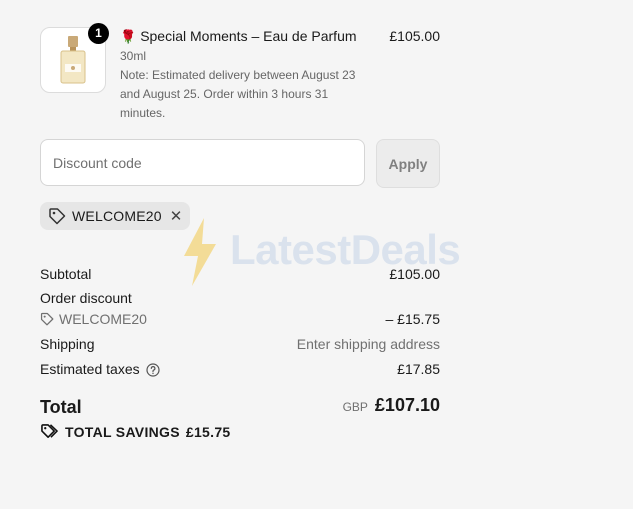 The height and width of the screenshot is (509, 633). Describe the element at coordinates (73, 60) in the screenshot. I see `perfume-bottle-image` at that location.